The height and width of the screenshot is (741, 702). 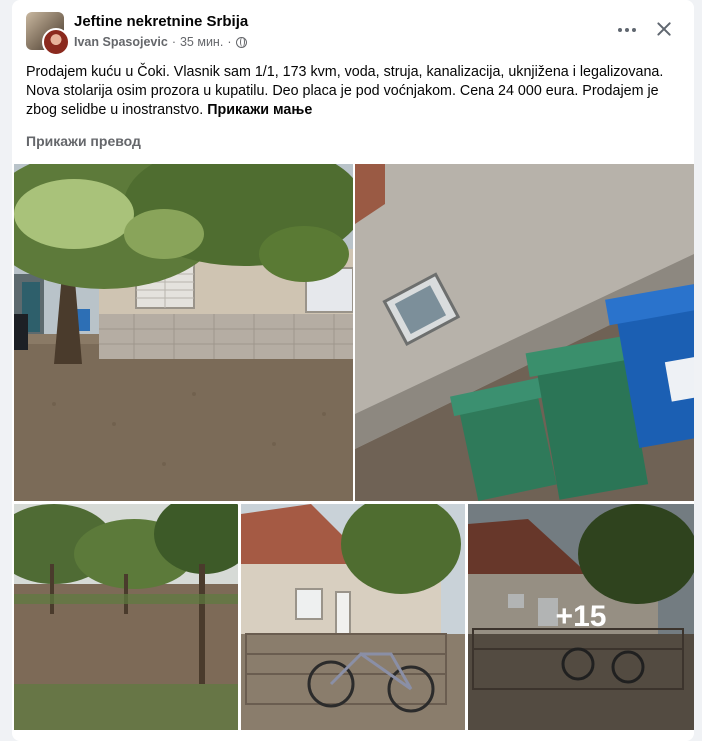 I want to click on post-time-link: 35 мин., so click(x=201, y=42).